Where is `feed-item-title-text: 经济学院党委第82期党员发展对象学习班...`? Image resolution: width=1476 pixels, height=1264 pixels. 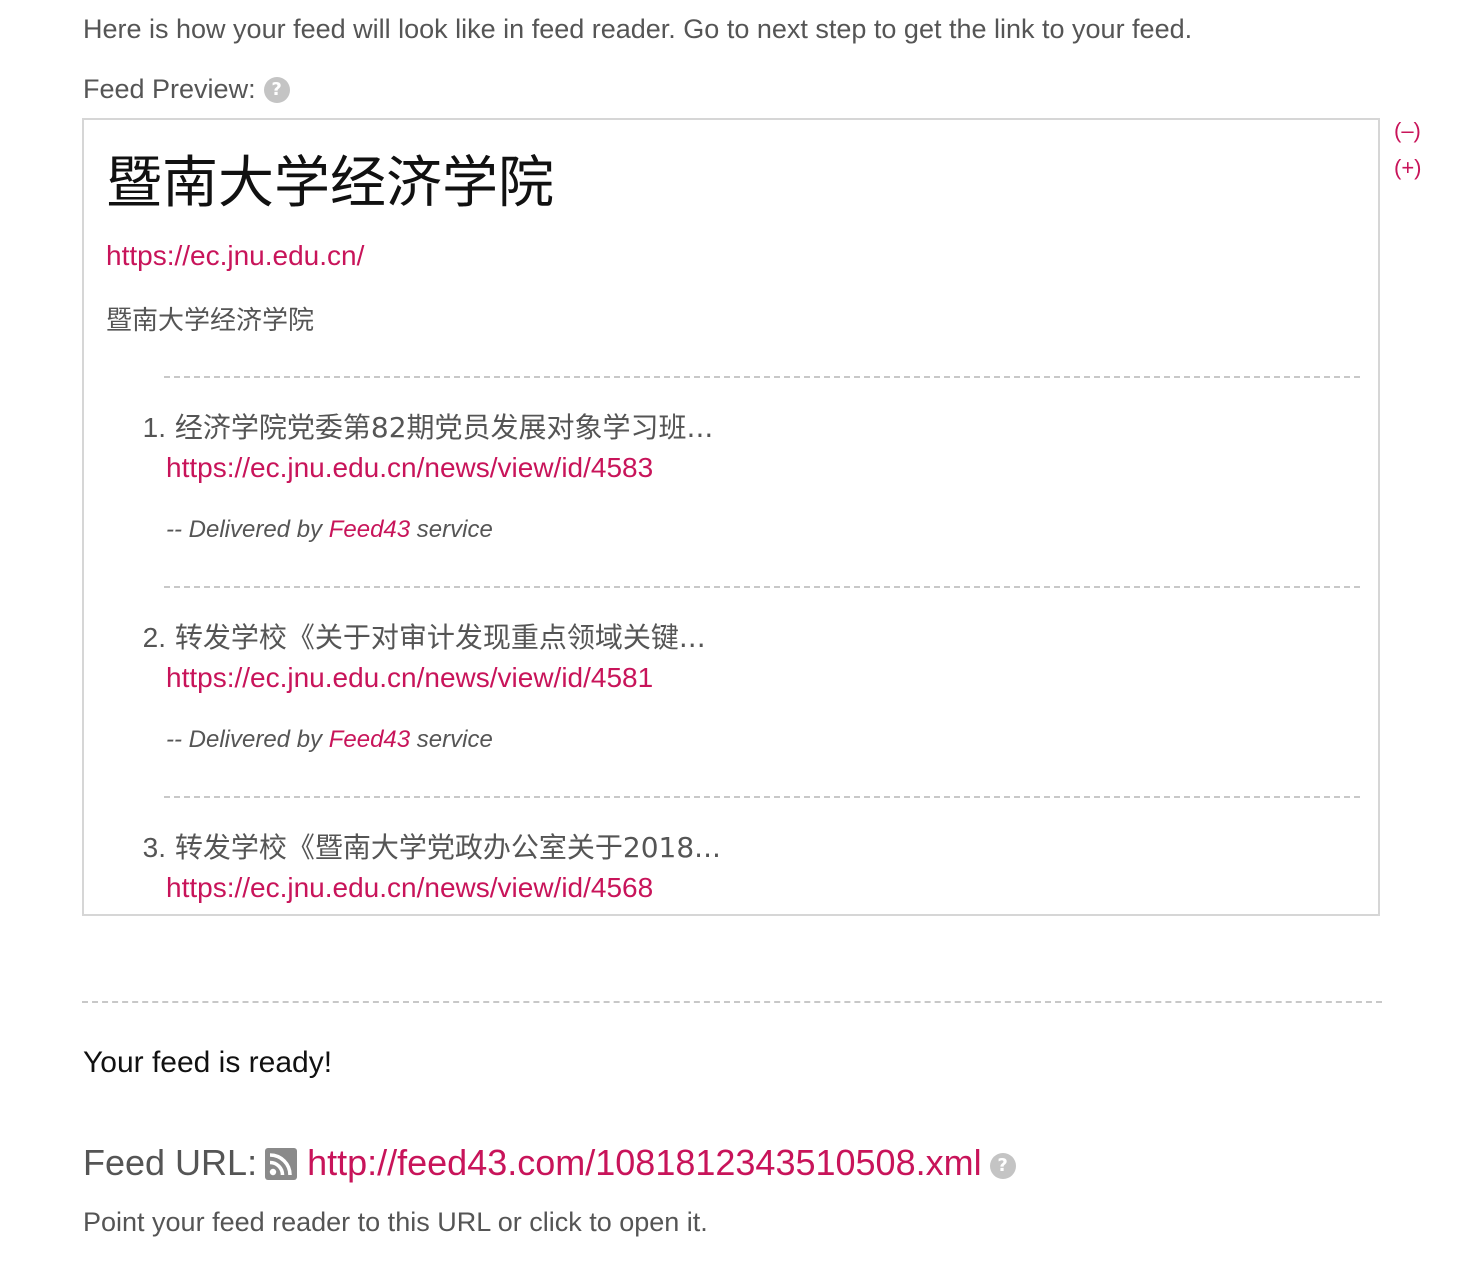
feed-item-title-text: 经济学院党委第82期党员发展对象学习班... is located at coordinates (444, 427).